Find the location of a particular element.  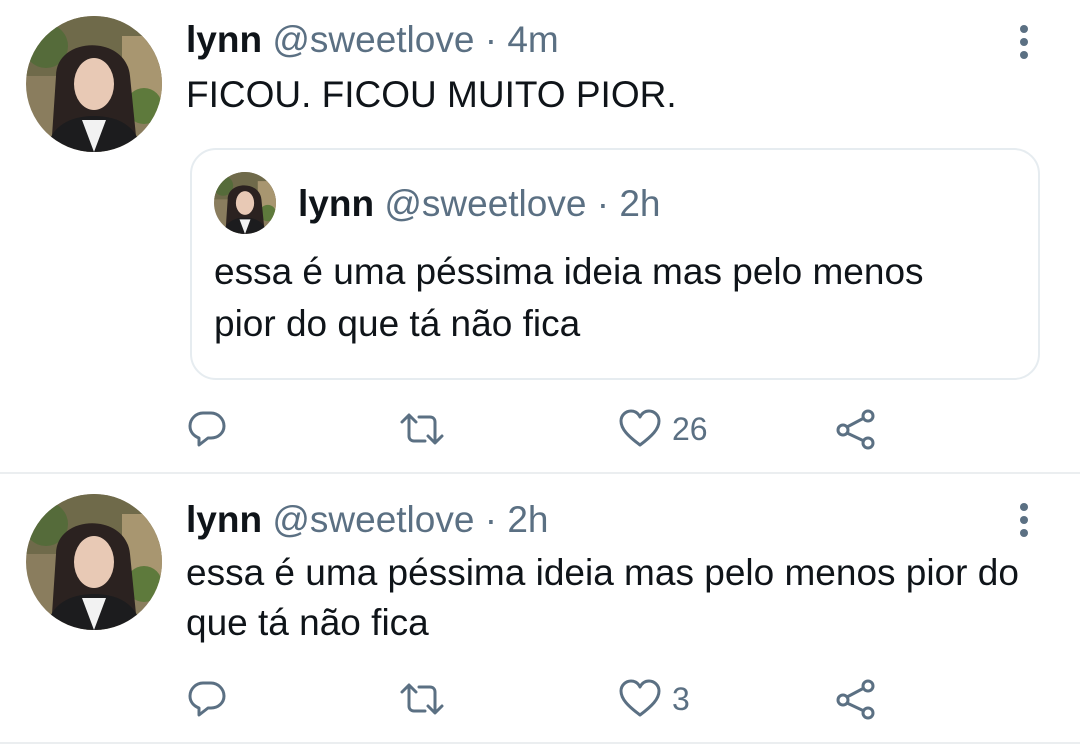

tweet-header: lynn @sweetlove · 4m is located at coordinates (372, 40).